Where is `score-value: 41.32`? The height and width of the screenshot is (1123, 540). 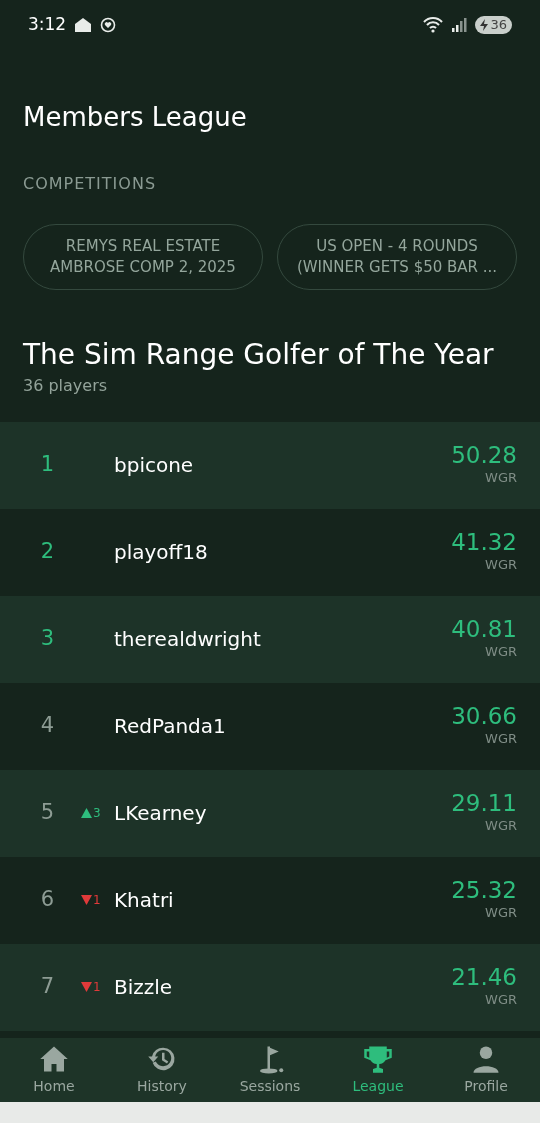
score-value: 41.32 is located at coordinates (484, 542).